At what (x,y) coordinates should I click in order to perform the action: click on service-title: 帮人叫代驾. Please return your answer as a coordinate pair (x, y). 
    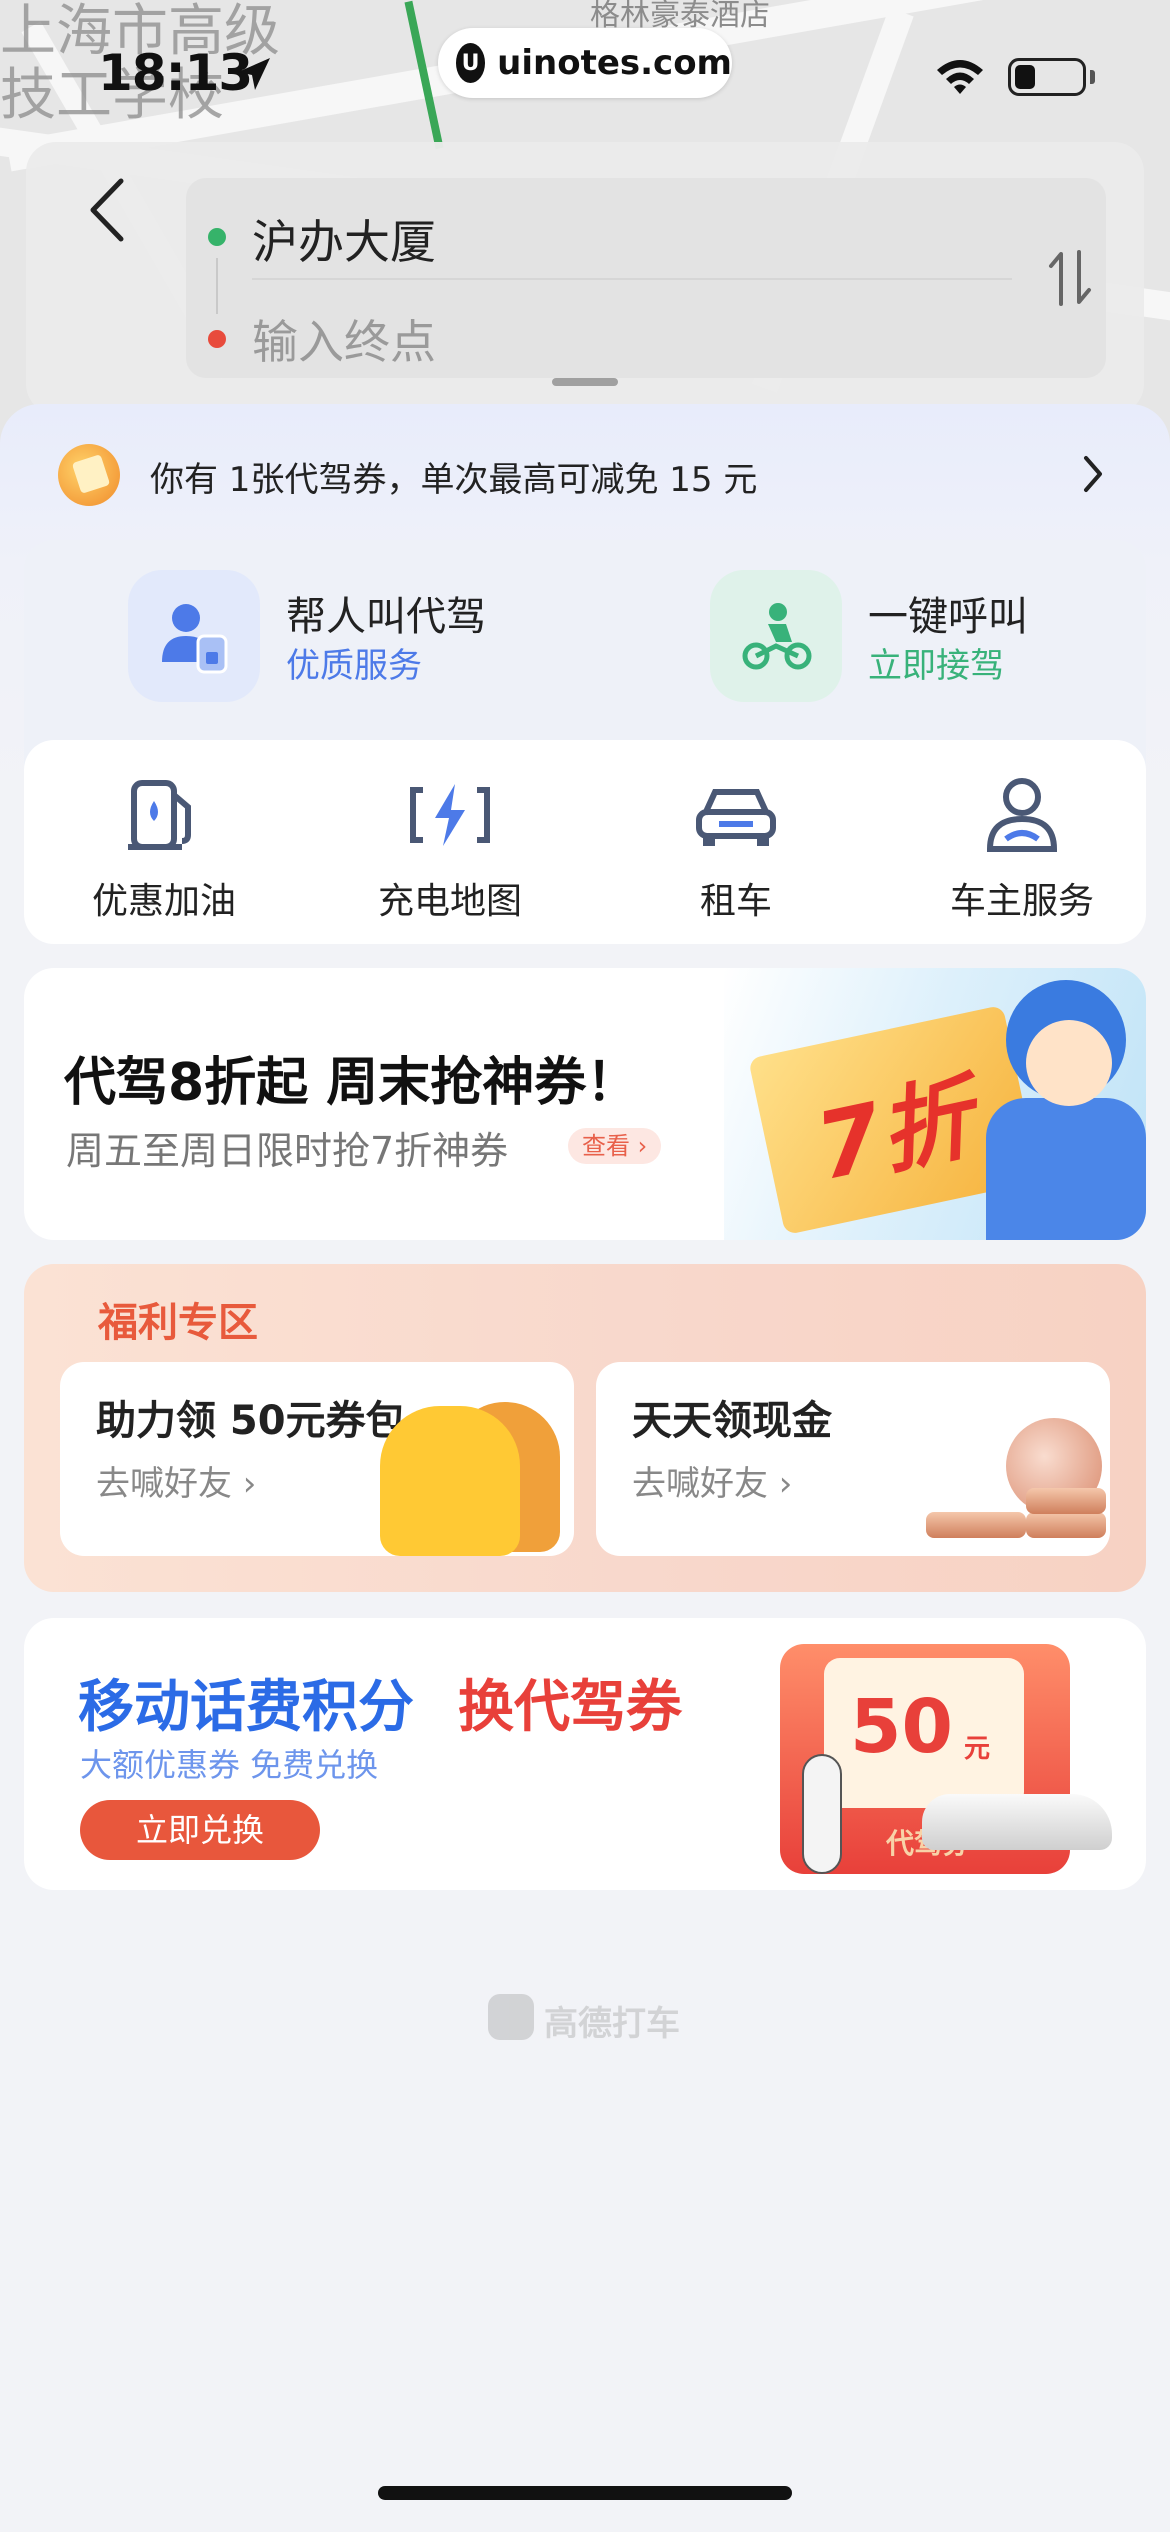
    Looking at the image, I should click on (386, 617).